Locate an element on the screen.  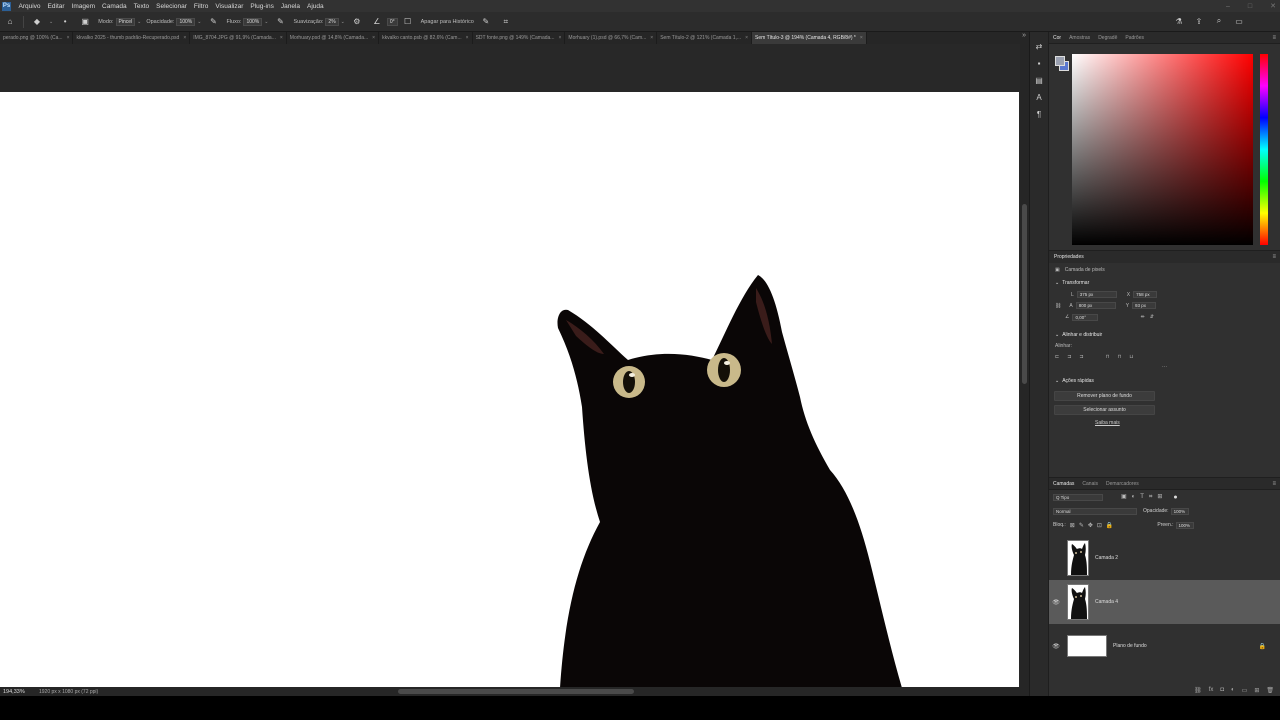
symmetry-icon: ⌗ is located at coordinates (506, 22).